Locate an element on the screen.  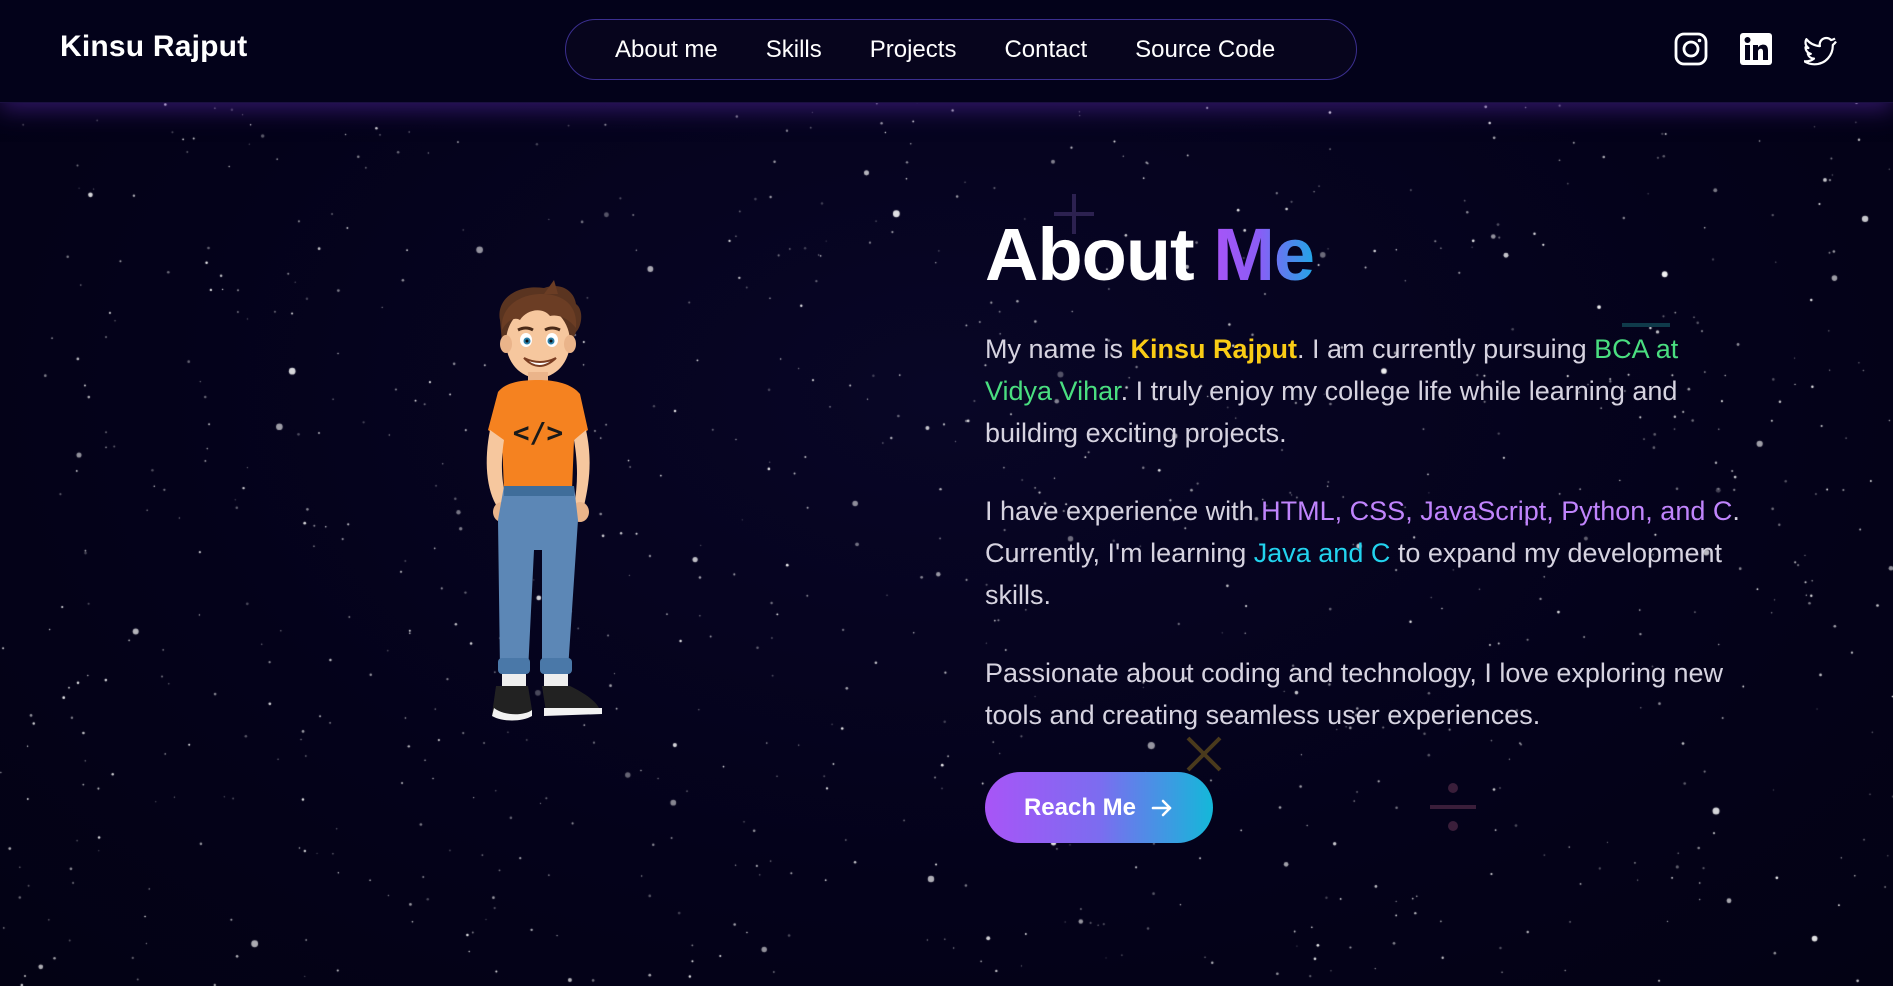
nav-item-about-me: About me is located at coordinates (666, 50).